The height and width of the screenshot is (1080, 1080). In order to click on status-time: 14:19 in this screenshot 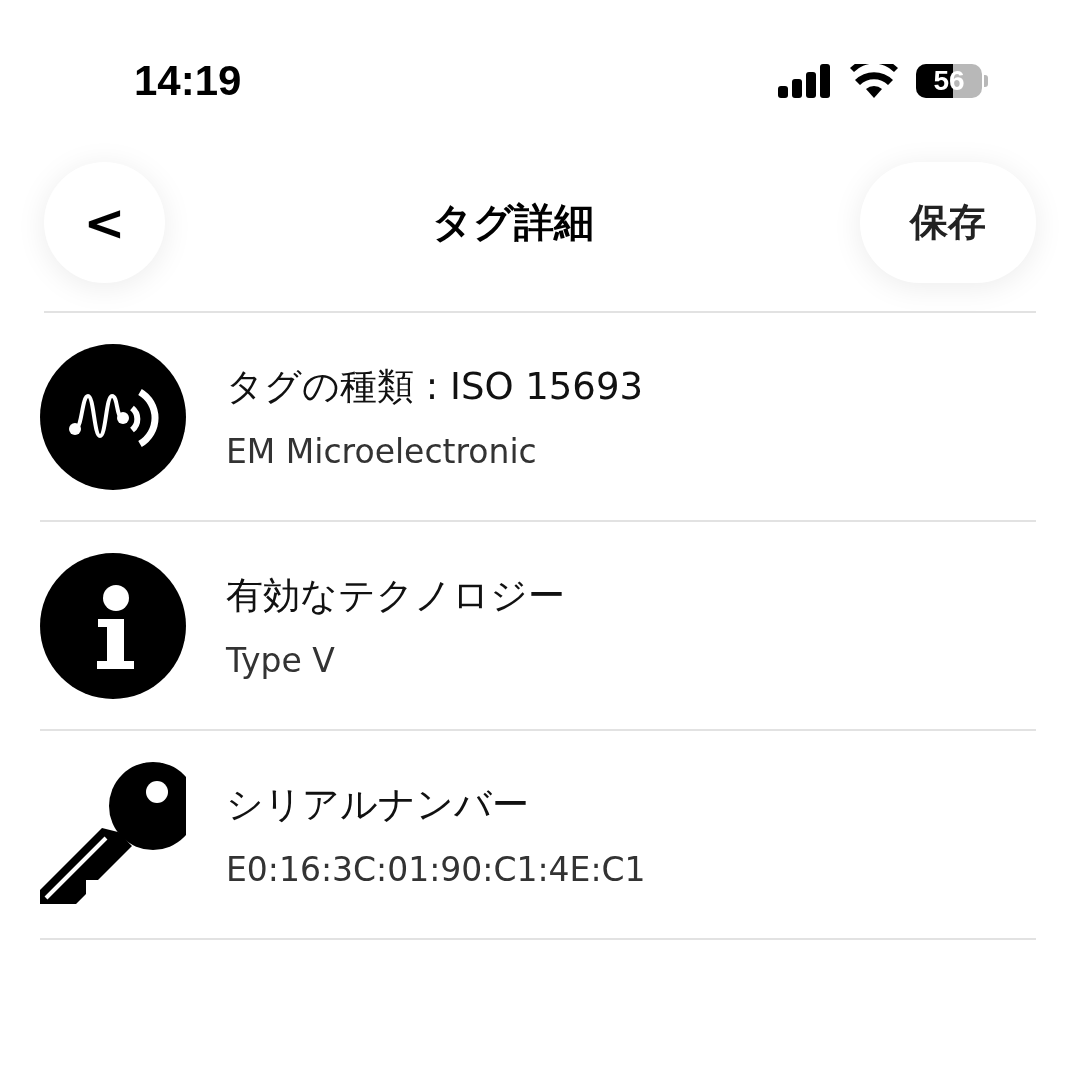, I will do `click(188, 81)`.